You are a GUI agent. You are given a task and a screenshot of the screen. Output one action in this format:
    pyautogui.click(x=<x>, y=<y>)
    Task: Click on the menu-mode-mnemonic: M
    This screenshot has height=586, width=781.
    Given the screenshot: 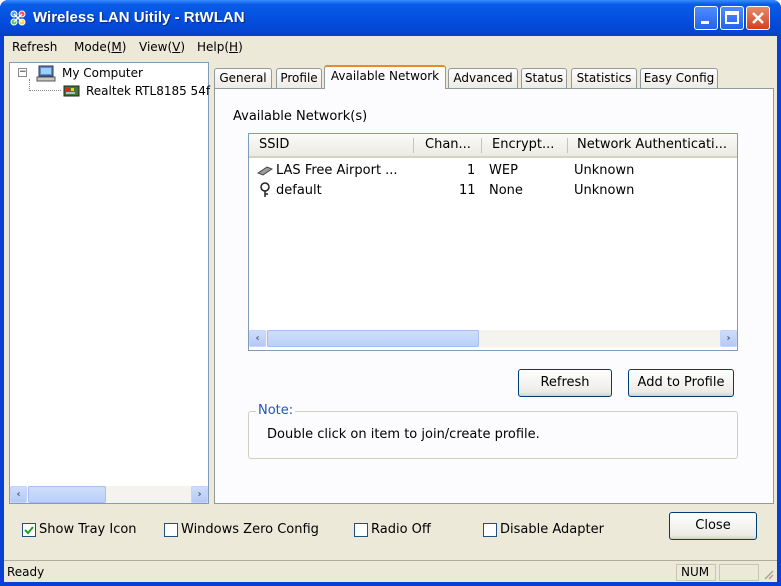 What is the action you would take?
    pyautogui.click(x=116, y=47)
    